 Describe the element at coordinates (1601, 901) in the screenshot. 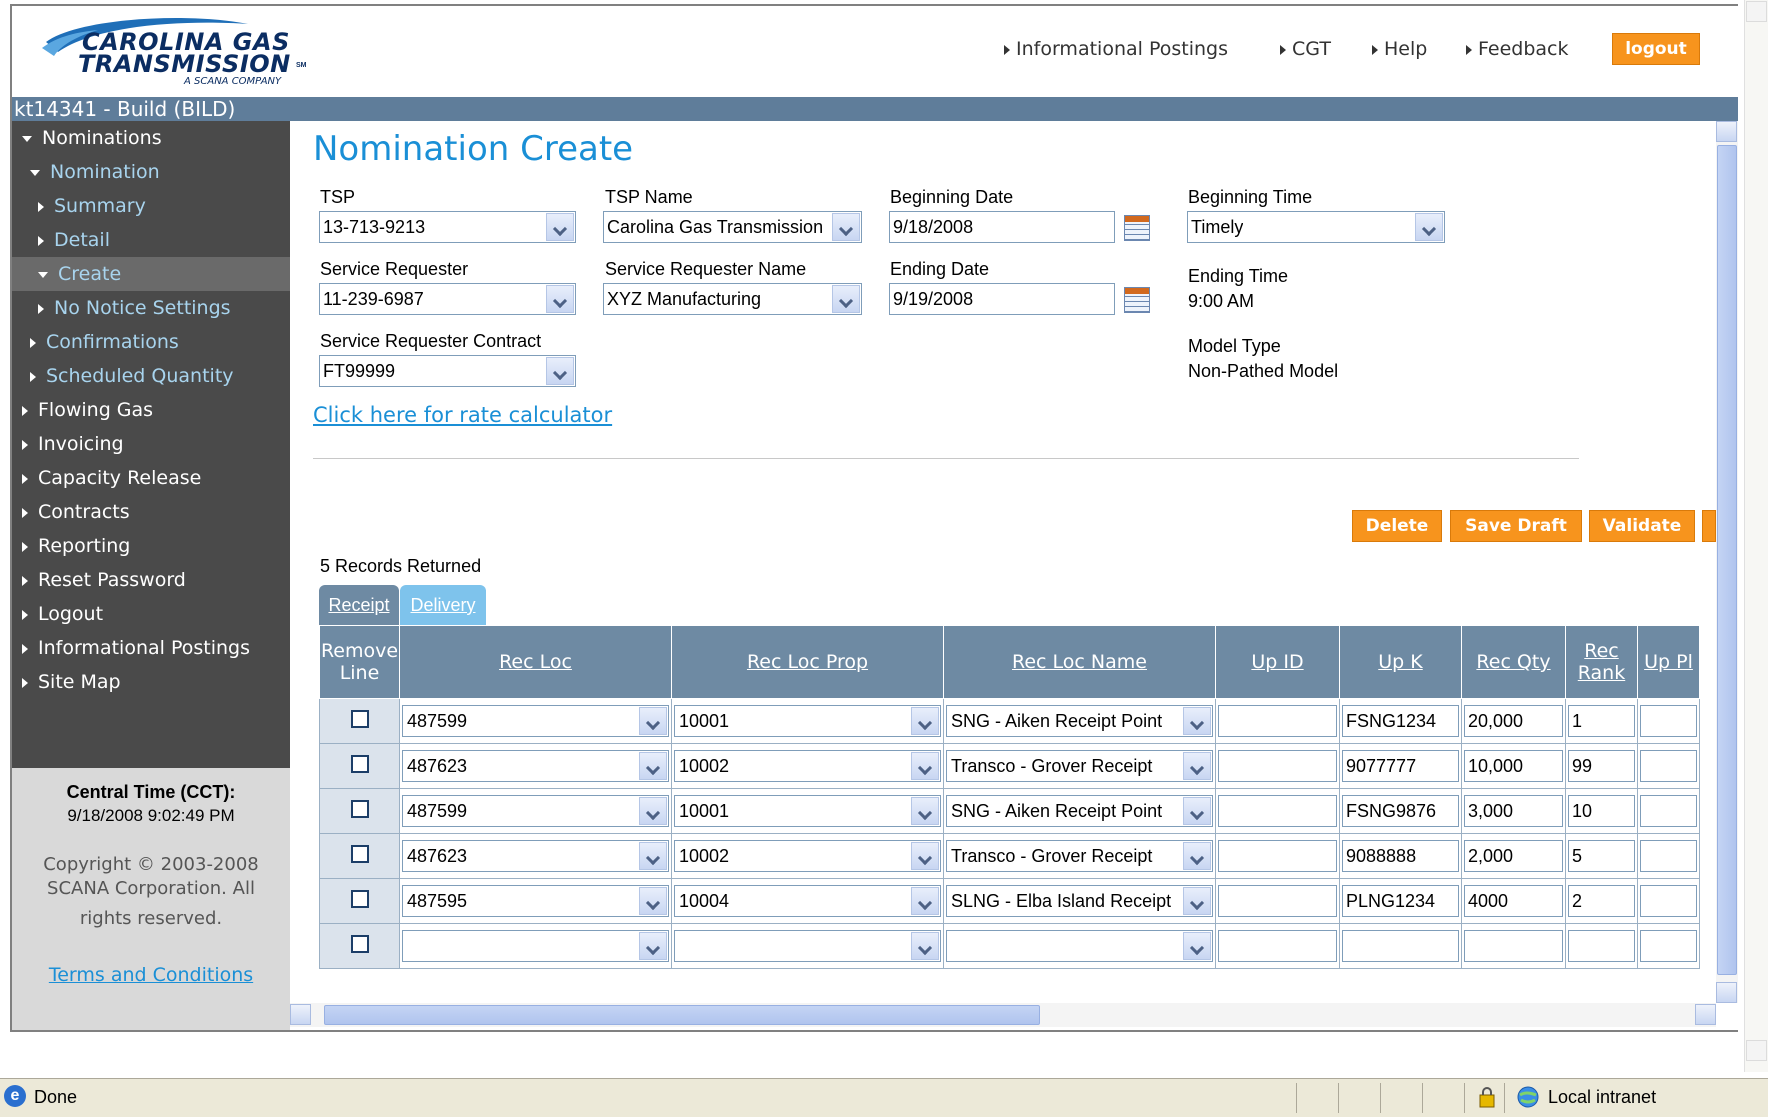

I see `rec-rank-input: 2` at that location.